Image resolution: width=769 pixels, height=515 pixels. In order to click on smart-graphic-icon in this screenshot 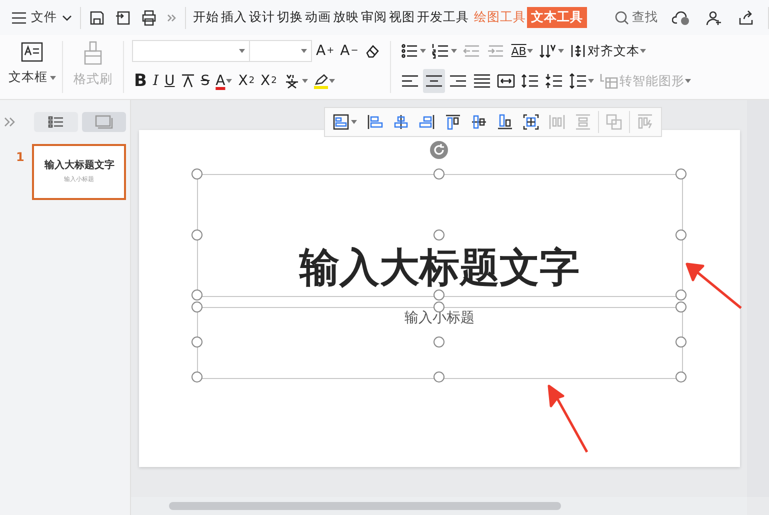, I will do `click(609, 81)`.